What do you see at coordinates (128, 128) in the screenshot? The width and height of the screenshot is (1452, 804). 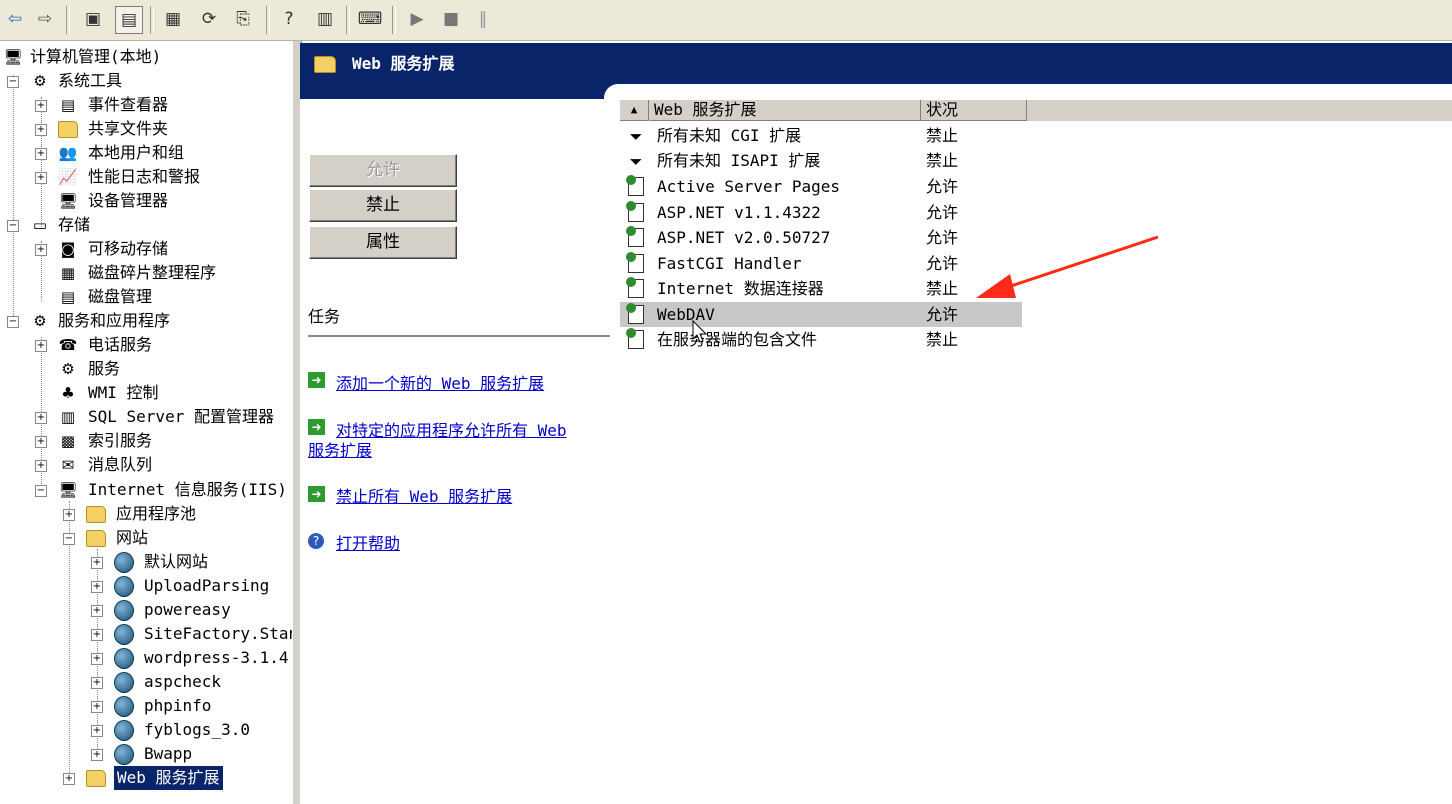 I see `tree-label: 共享文件夹` at bounding box center [128, 128].